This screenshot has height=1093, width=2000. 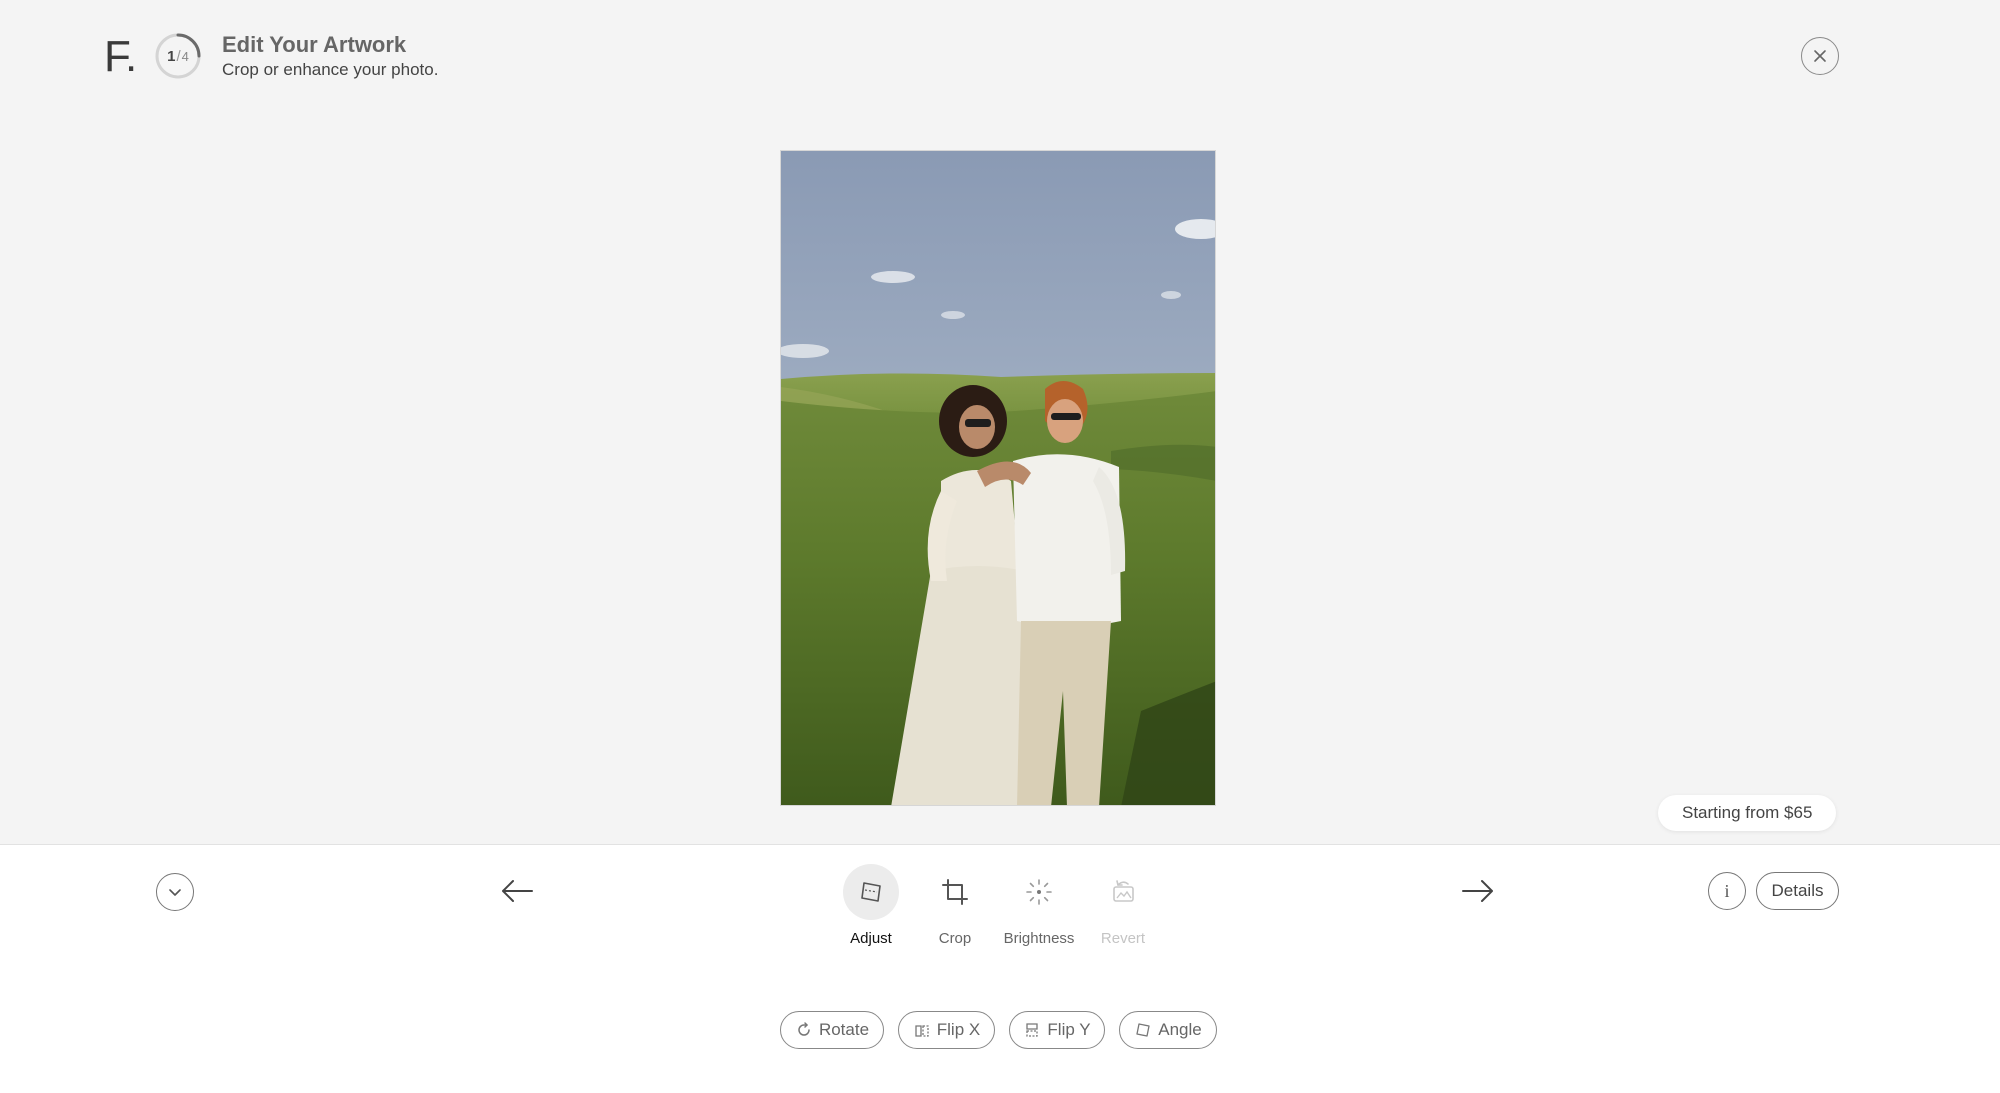 What do you see at coordinates (1069, 1029) in the screenshot?
I see `flip-y-label: Flip Y` at bounding box center [1069, 1029].